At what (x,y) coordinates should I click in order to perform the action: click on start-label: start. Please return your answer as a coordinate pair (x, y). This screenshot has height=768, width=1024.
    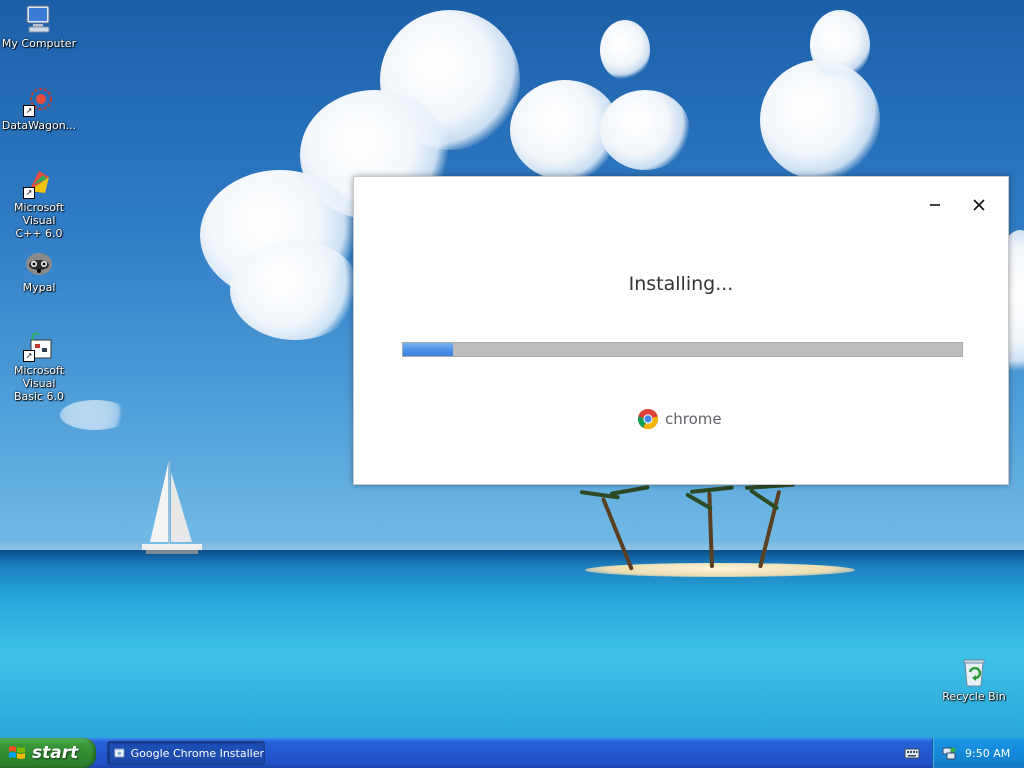
    Looking at the image, I should click on (55, 753).